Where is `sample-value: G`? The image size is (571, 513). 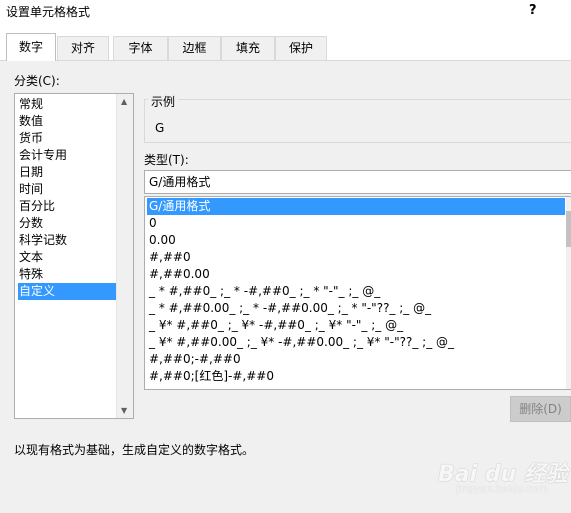
sample-value: G is located at coordinates (160, 128).